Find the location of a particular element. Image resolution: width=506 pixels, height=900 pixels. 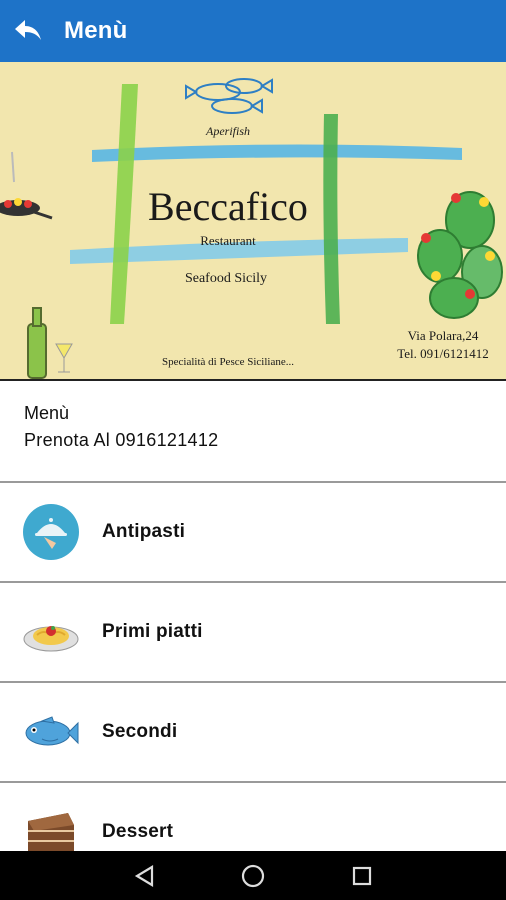

nav-recents-button is located at coordinates (362, 875).